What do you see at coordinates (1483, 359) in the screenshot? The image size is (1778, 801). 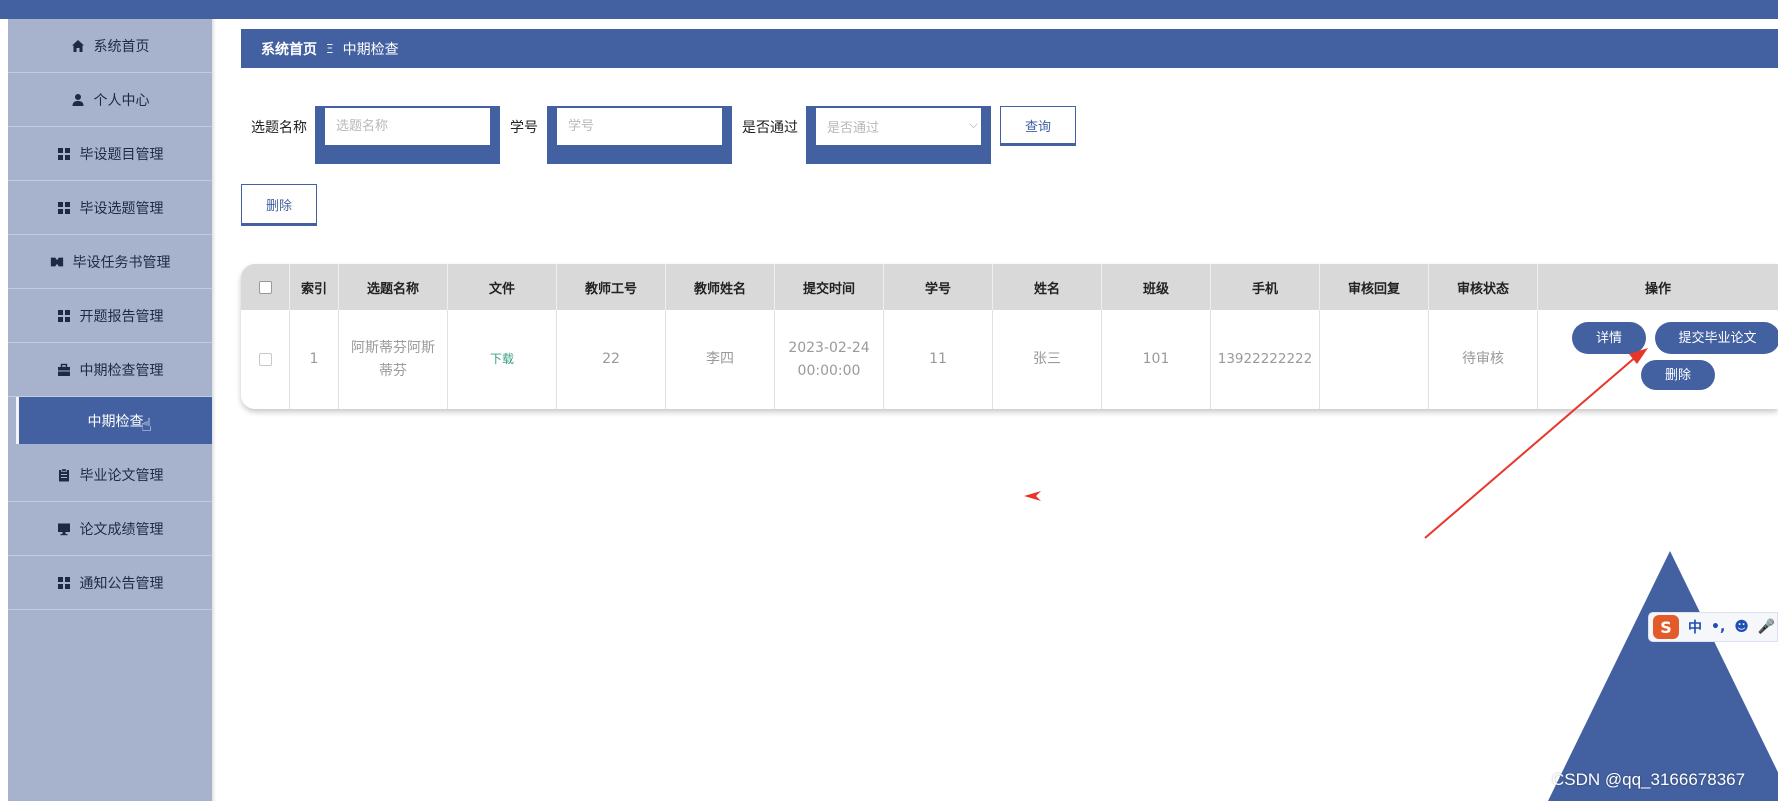 I see `cell-review-status: 待审核` at bounding box center [1483, 359].